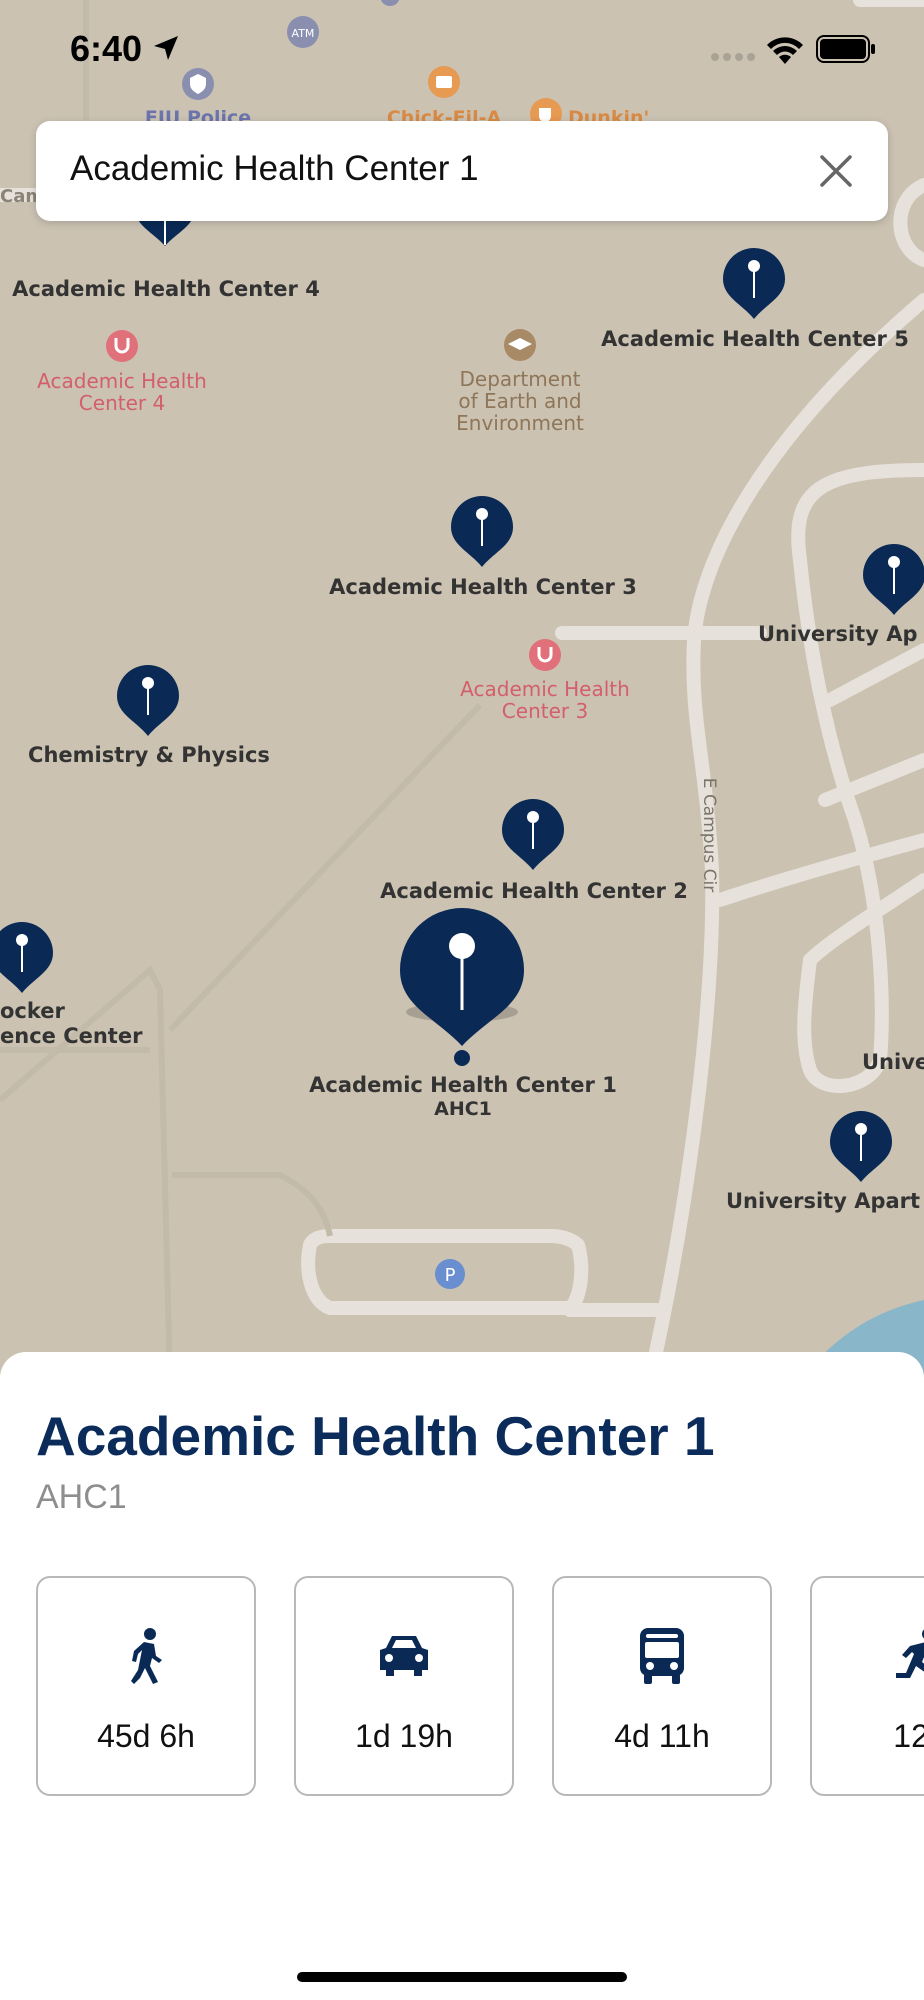 The image size is (924, 2000). I want to click on car-icon, so click(404, 1656).